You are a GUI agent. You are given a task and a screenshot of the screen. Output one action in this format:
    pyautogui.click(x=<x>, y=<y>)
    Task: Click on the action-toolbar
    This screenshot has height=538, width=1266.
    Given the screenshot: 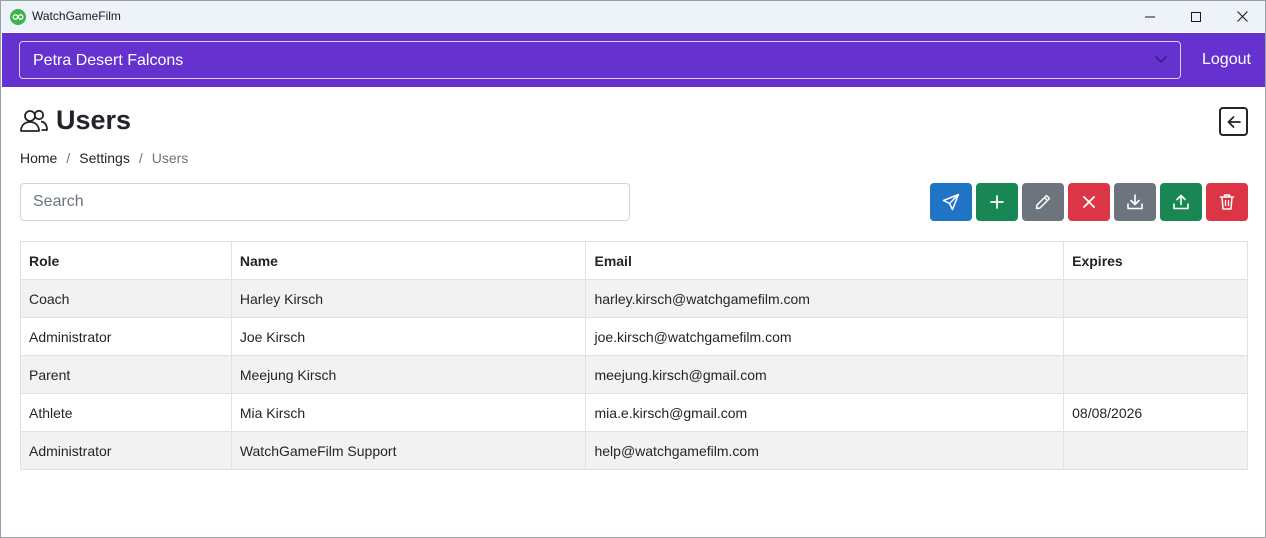 What is the action you would take?
    pyautogui.click(x=1089, y=202)
    